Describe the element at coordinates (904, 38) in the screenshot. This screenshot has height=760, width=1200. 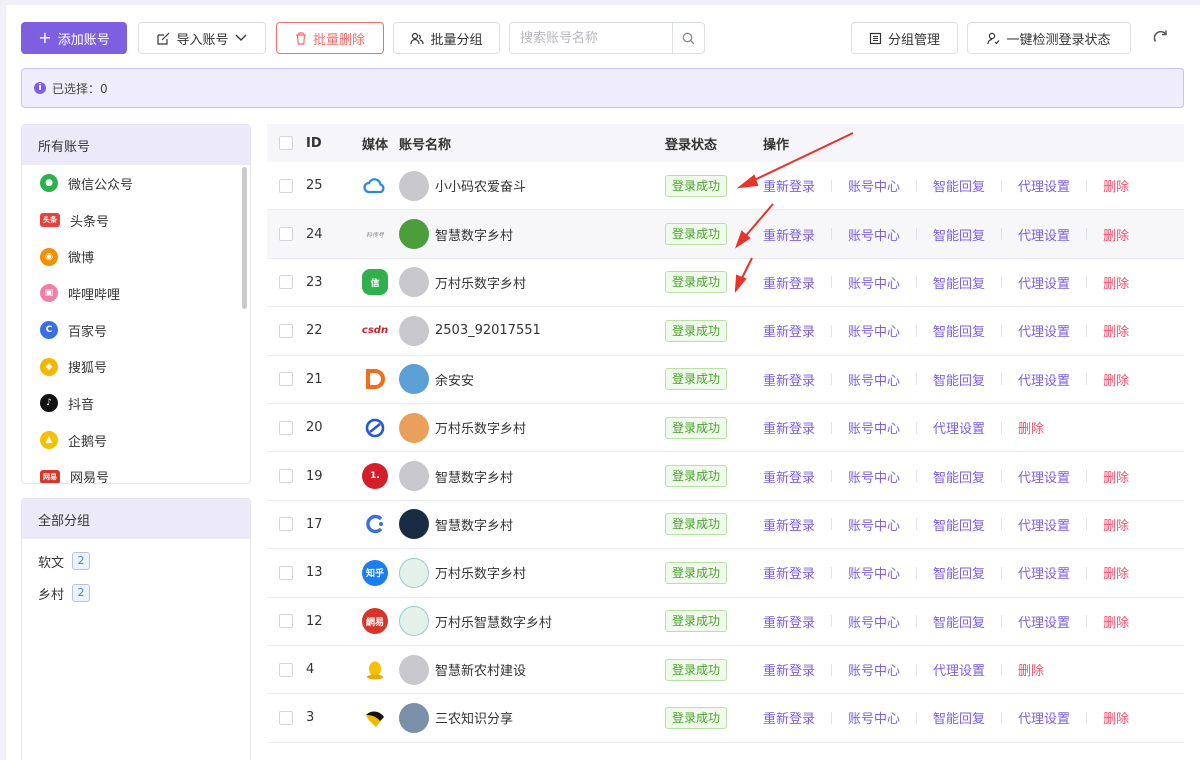
I see `group-manage-button: 分组管理` at that location.